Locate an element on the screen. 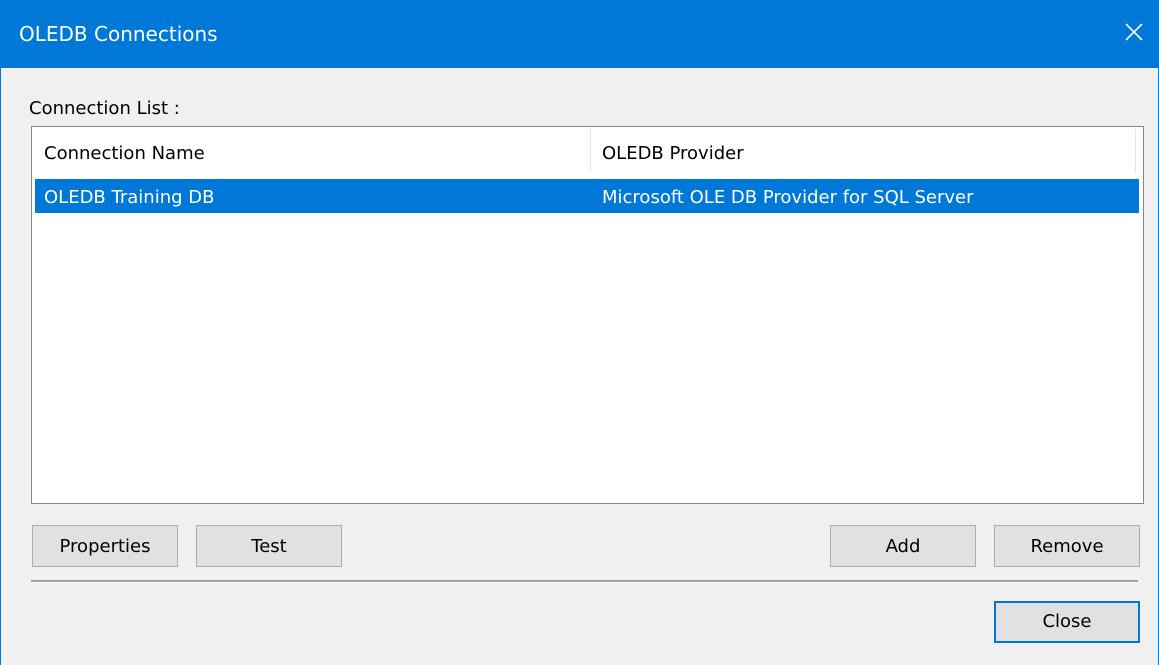  title-bar: OLEDB Connections is located at coordinates (579, 34).